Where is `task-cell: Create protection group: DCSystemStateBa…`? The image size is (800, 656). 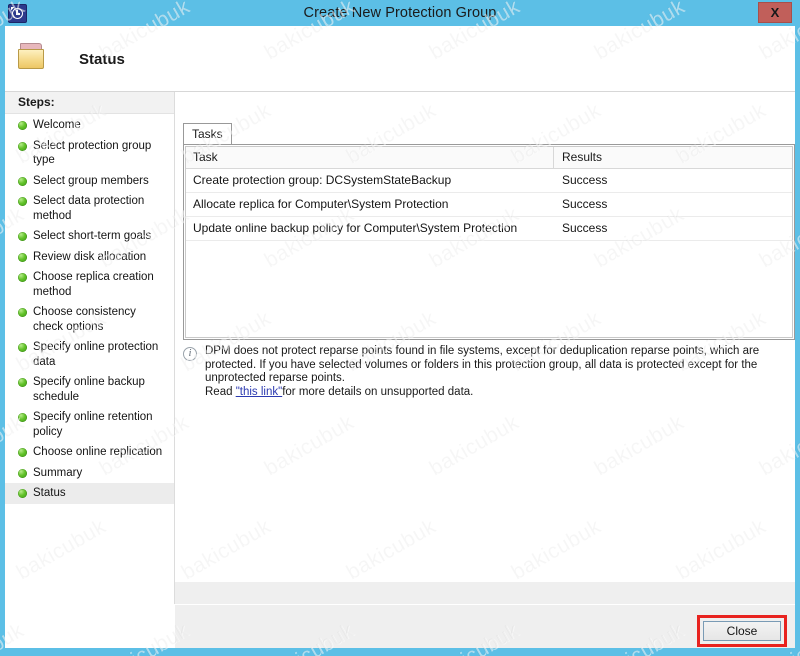 task-cell: Create protection group: DCSystemStateBa… is located at coordinates (322, 180).